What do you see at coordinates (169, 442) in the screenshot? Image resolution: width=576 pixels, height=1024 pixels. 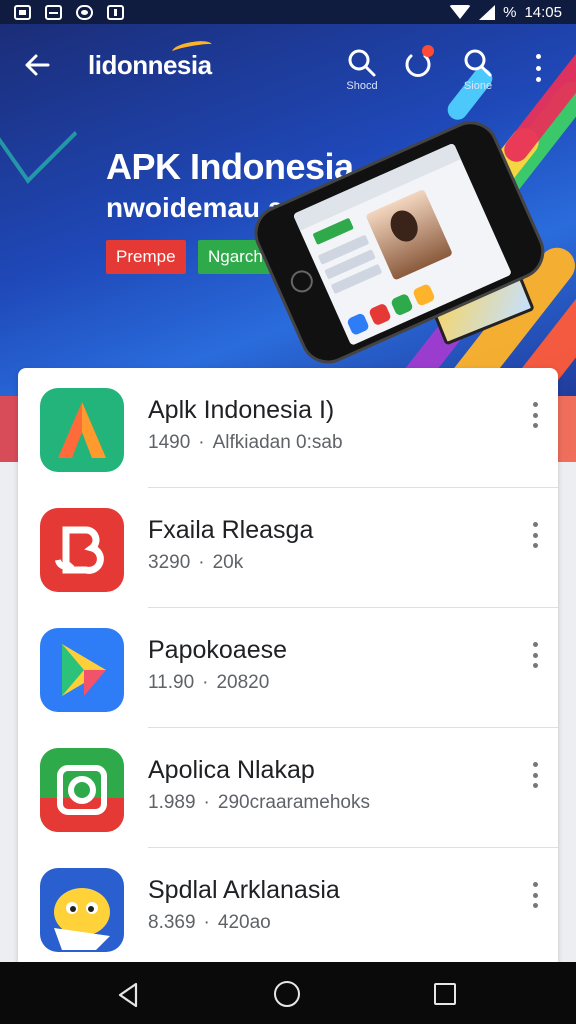 I see `app-version: 1490` at bounding box center [169, 442].